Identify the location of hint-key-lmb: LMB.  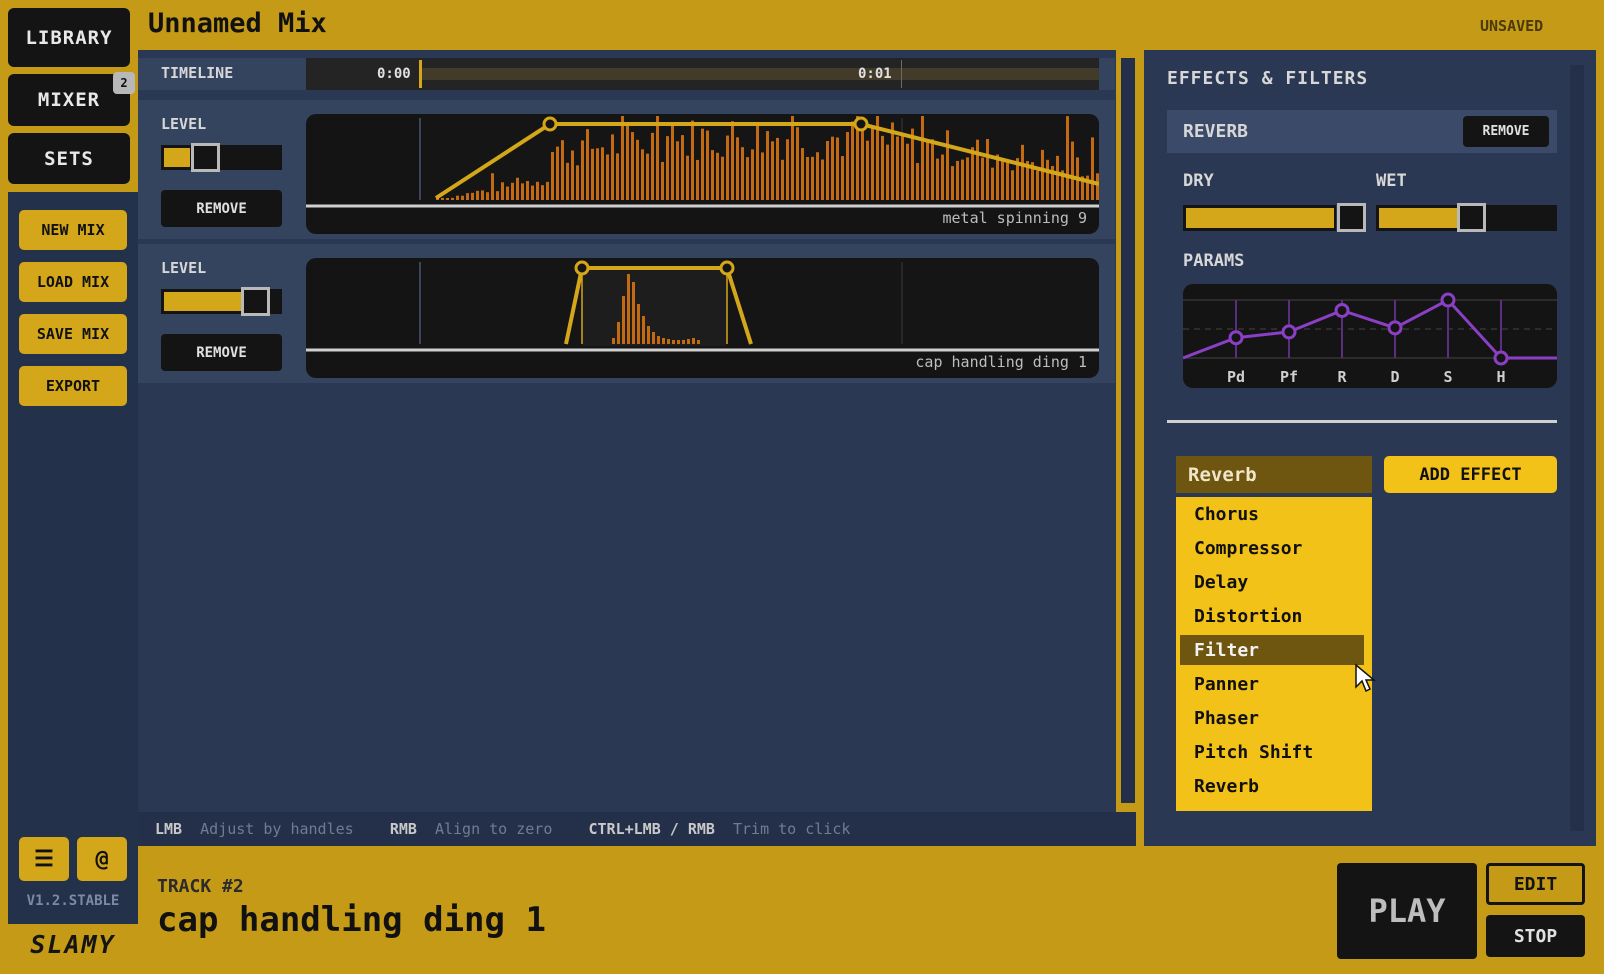
(169, 829).